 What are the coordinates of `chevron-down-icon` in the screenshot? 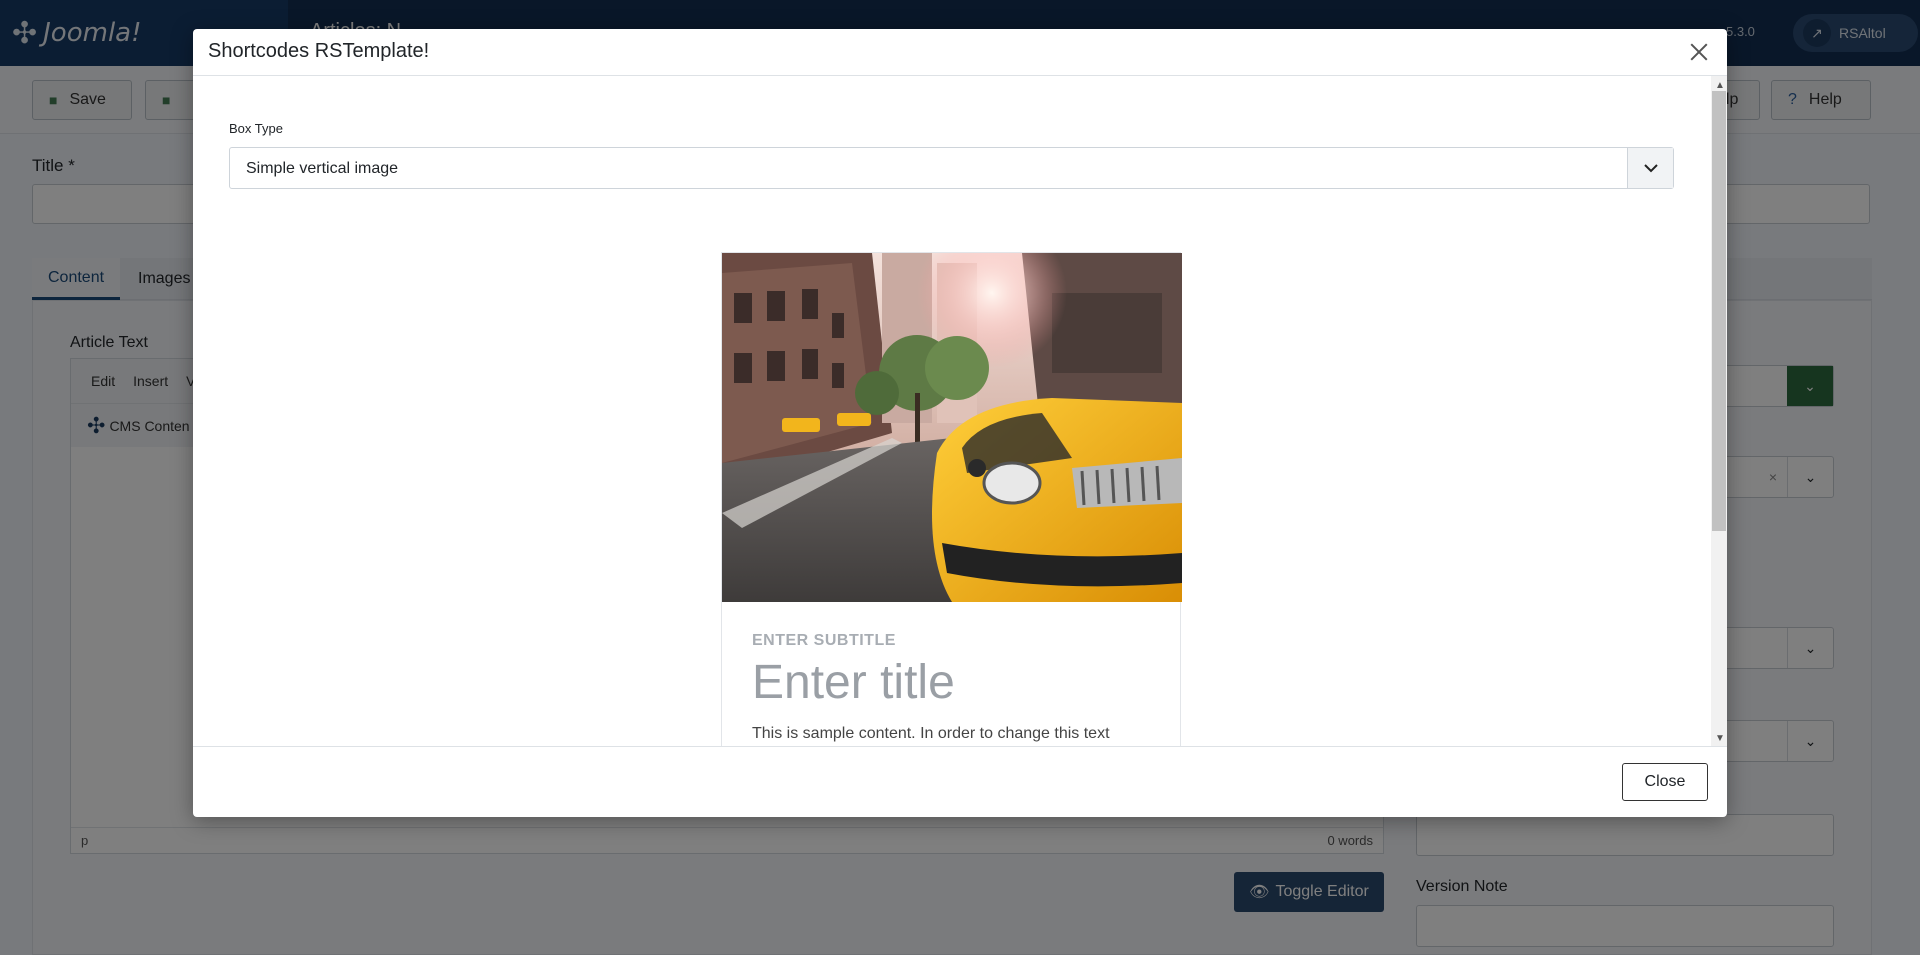 It's located at (1650, 168).